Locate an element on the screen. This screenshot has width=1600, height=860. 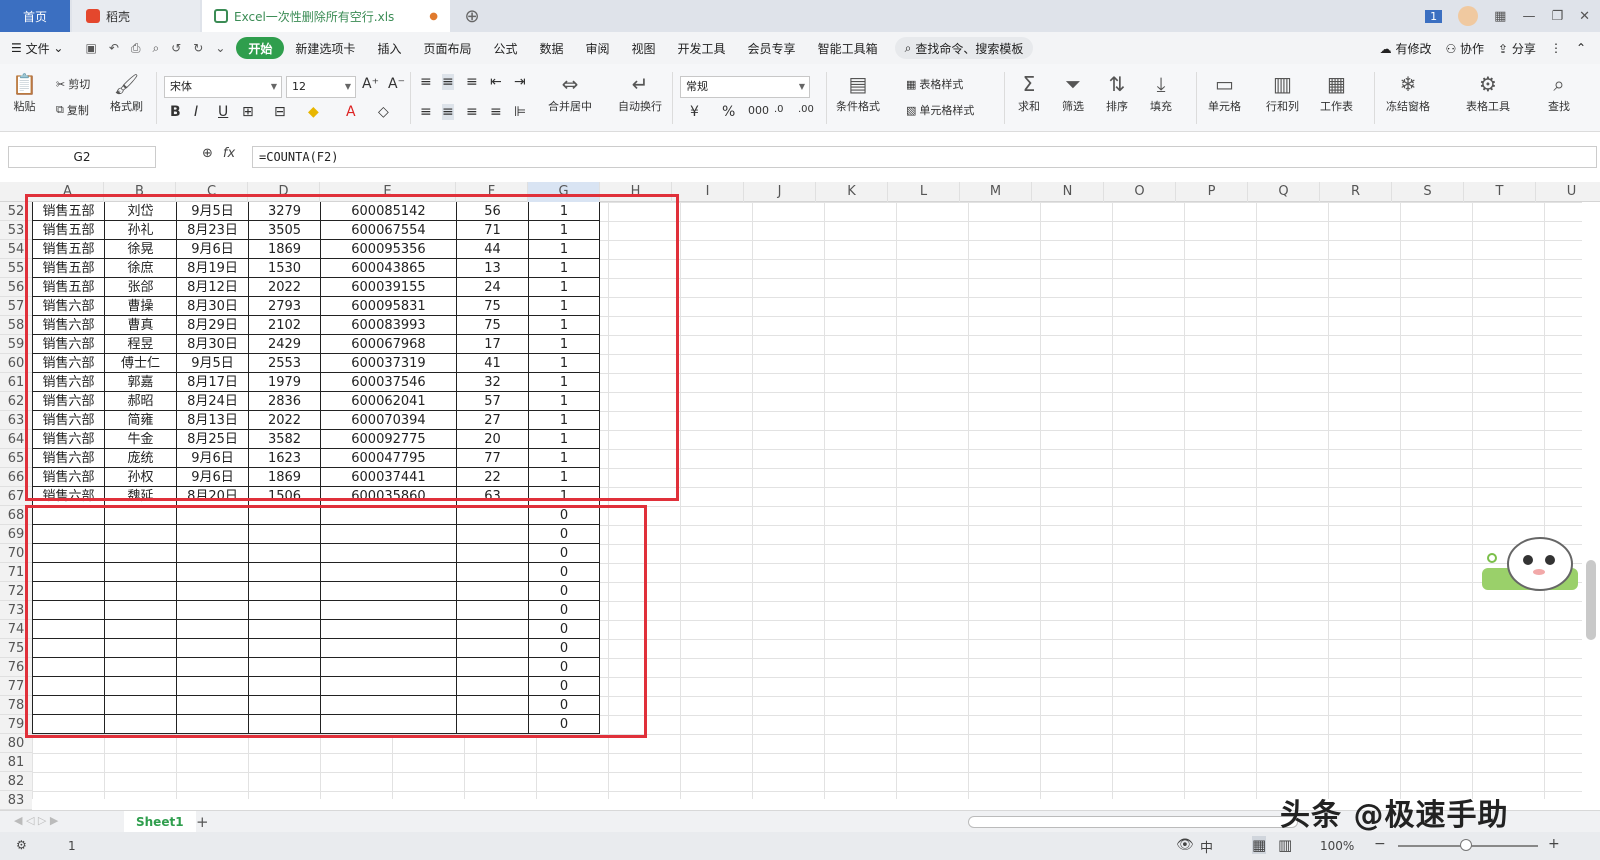
vertical-scrollbar is located at coordinates (1591, 600).